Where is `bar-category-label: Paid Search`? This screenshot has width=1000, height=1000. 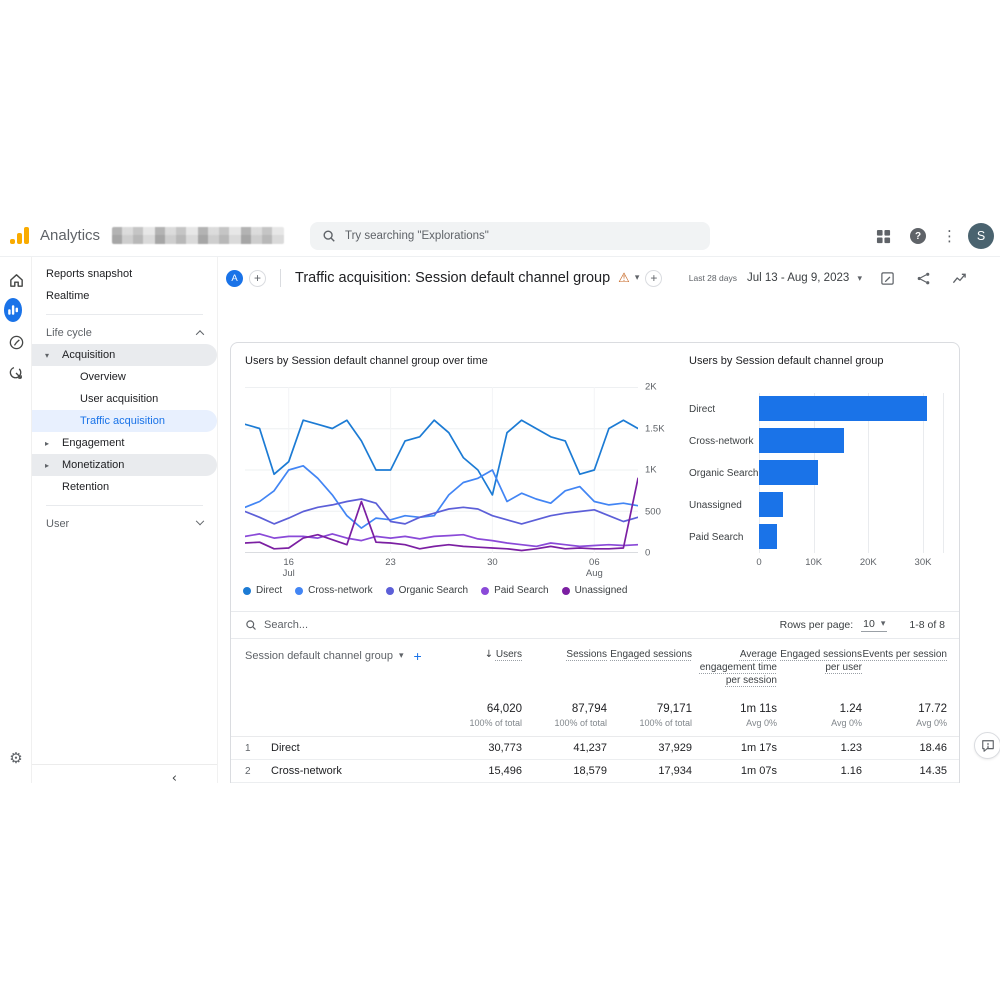 bar-category-label: Paid Search is located at coordinates (716, 537).